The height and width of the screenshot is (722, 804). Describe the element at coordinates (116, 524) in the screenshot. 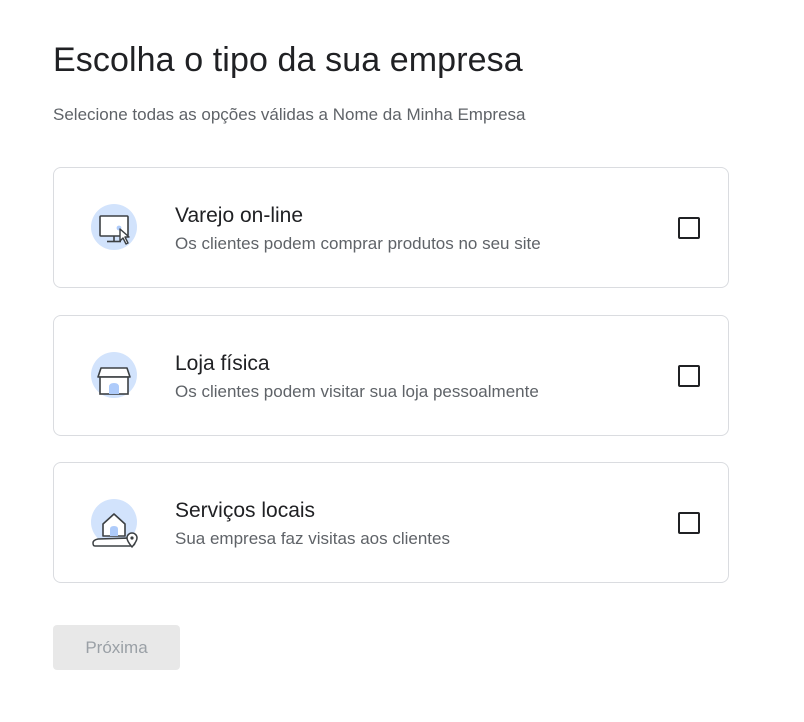

I see `home-map-pin-icon` at that location.